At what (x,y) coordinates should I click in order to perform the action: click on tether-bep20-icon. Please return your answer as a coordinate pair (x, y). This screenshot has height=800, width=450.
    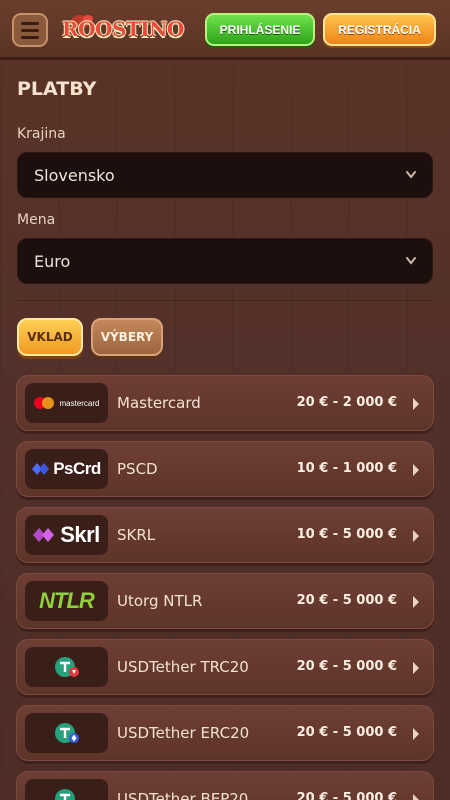
    Looking at the image, I should click on (66, 789).